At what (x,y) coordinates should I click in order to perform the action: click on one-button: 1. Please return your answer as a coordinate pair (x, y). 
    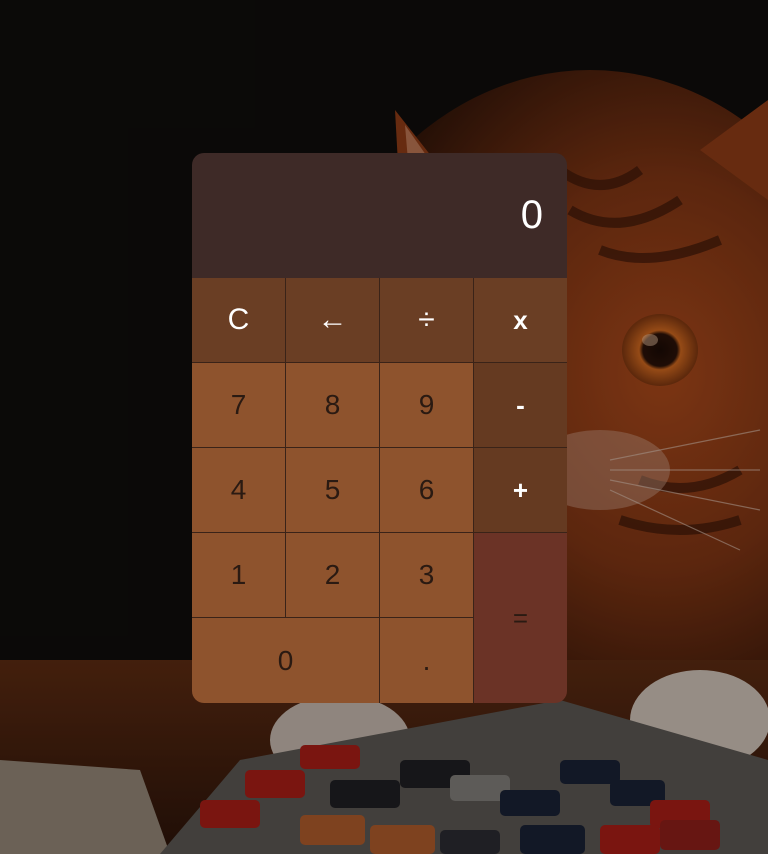
    Looking at the image, I should click on (239, 575).